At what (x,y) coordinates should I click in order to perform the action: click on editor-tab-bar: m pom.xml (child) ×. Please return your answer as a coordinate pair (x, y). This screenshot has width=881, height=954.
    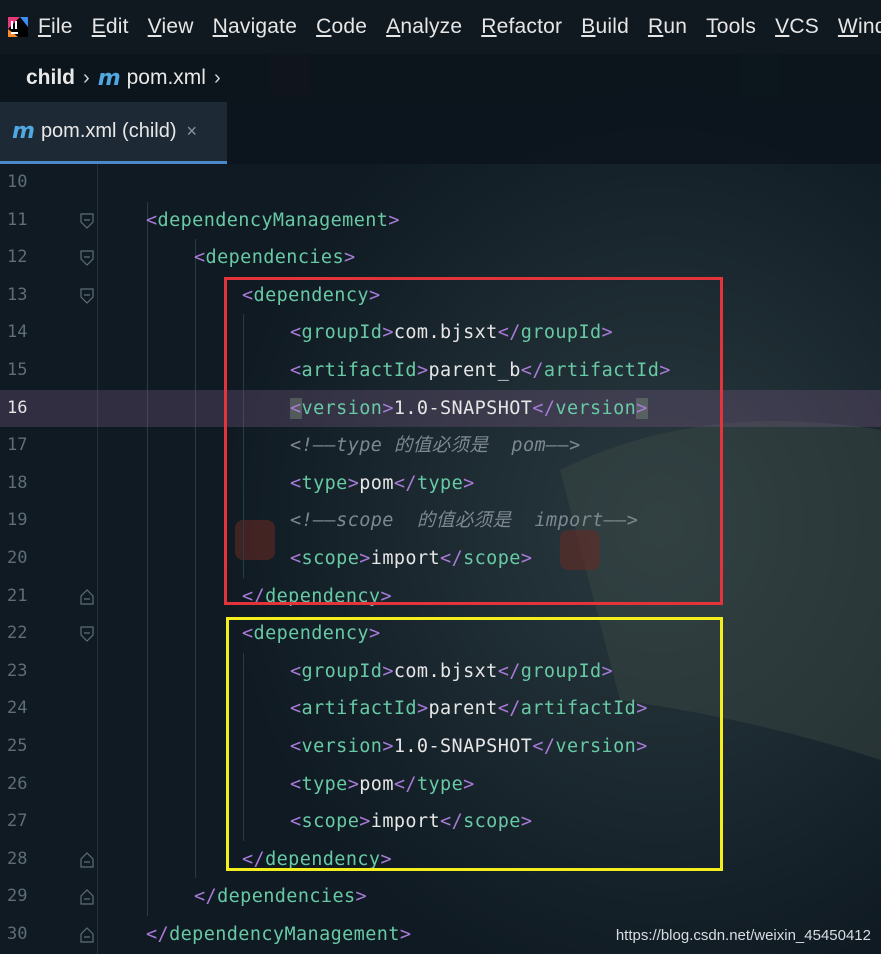
    Looking at the image, I should click on (440, 133).